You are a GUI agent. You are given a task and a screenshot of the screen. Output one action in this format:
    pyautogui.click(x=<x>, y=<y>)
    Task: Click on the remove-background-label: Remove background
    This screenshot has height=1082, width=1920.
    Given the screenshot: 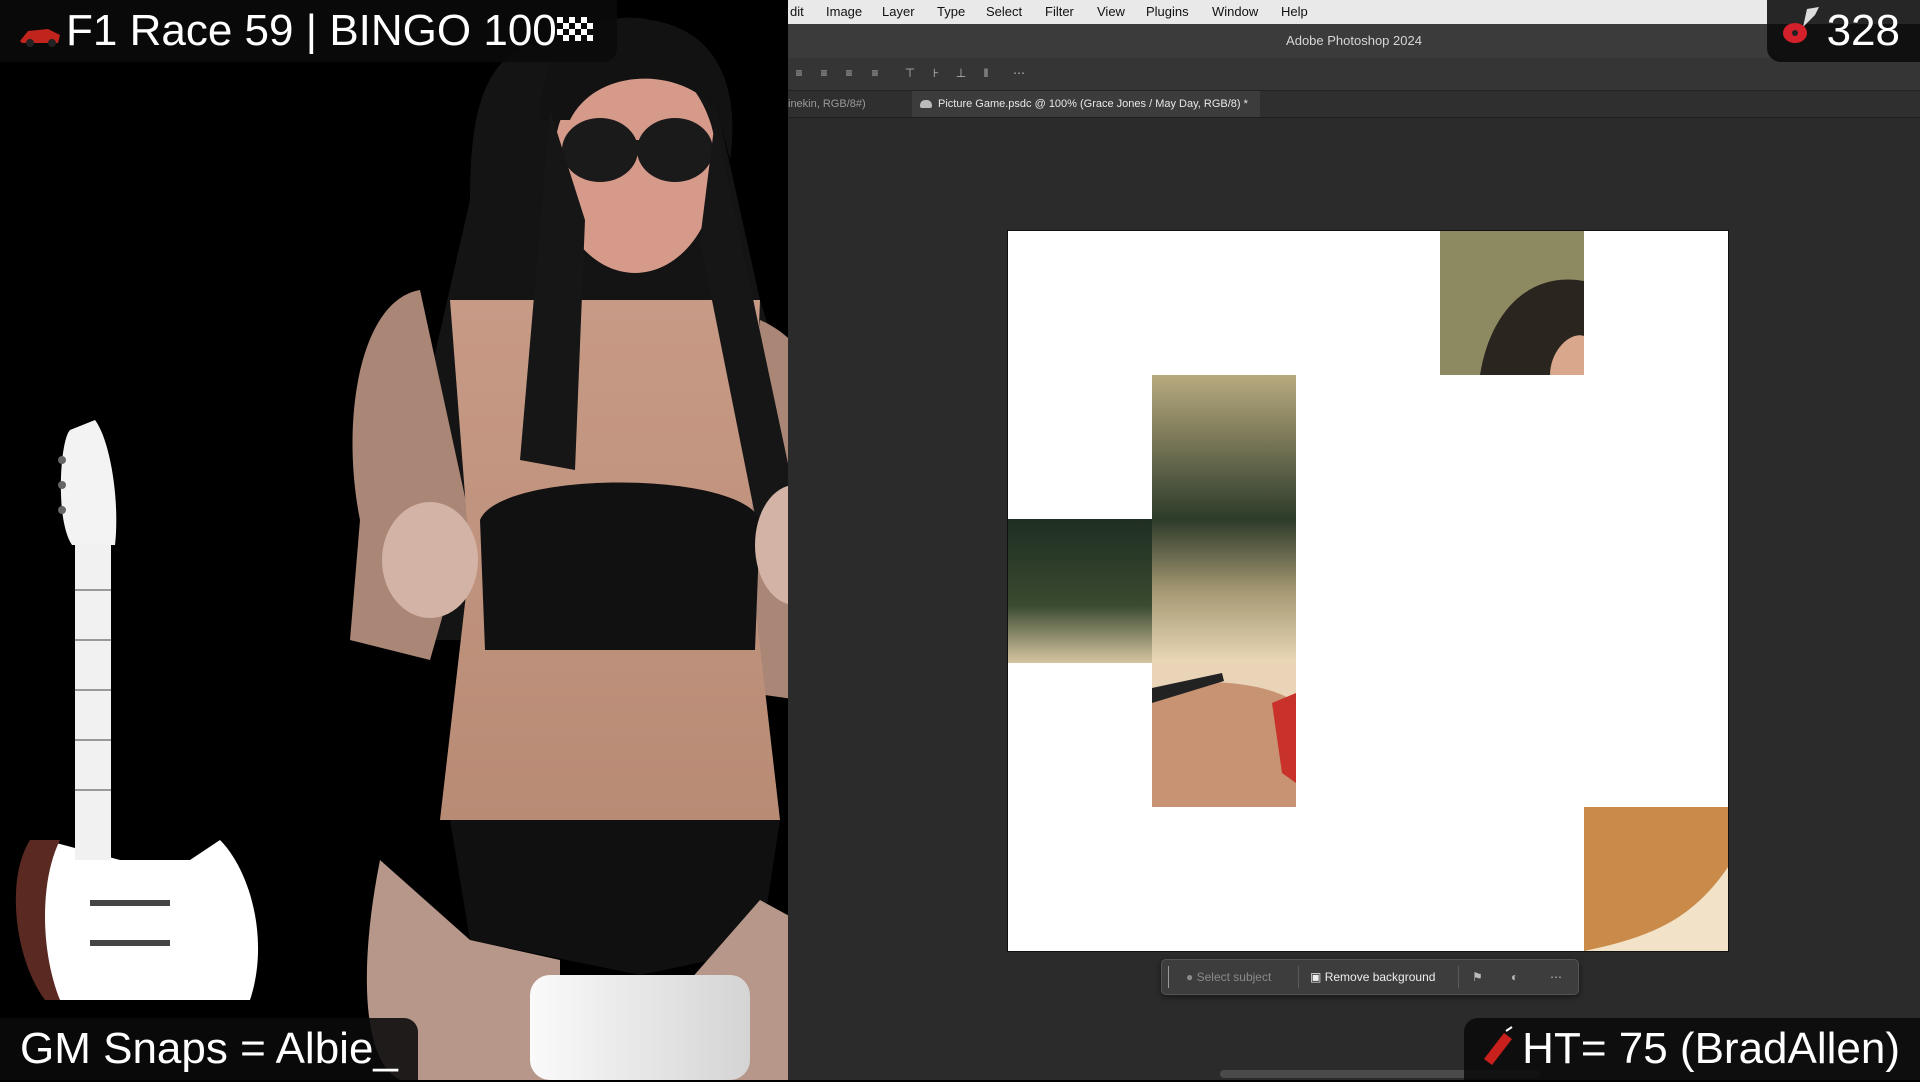 What is the action you would take?
    pyautogui.click(x=1380, y=977)
    